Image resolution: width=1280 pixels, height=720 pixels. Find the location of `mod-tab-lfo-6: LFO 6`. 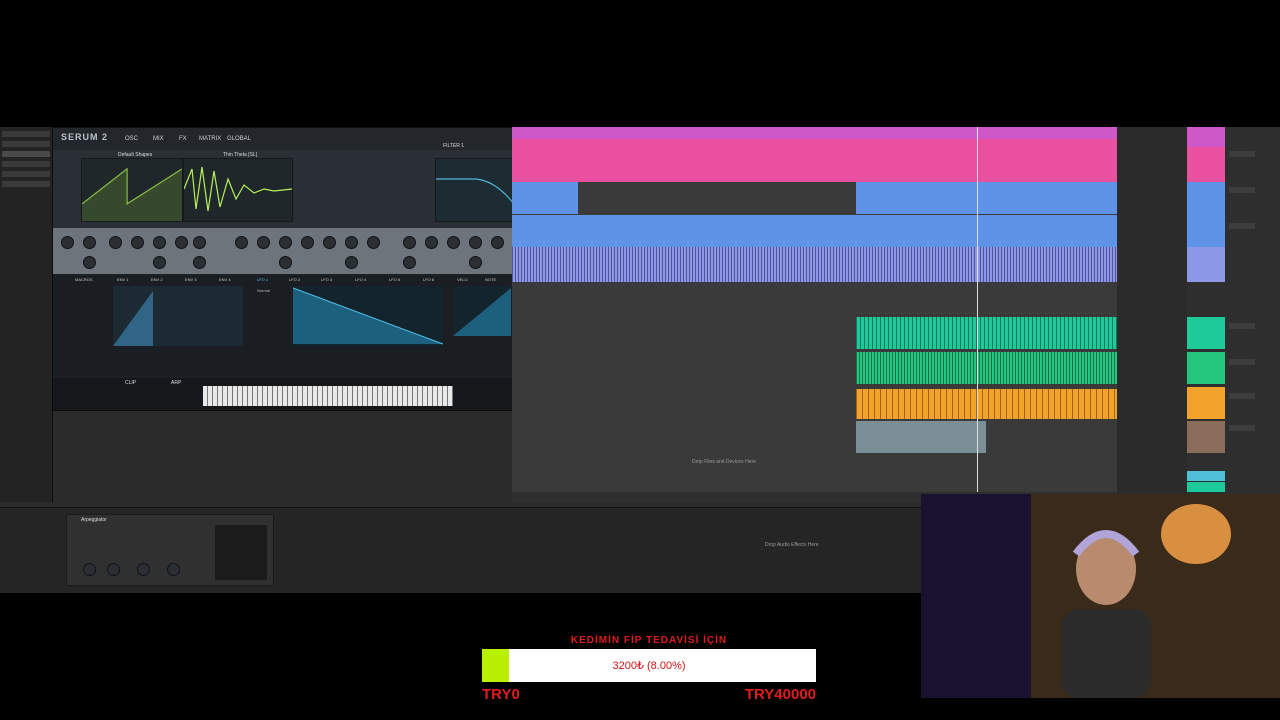

mod-tab-lfo-6: LFO 6 is located at coordinates (428, 279).